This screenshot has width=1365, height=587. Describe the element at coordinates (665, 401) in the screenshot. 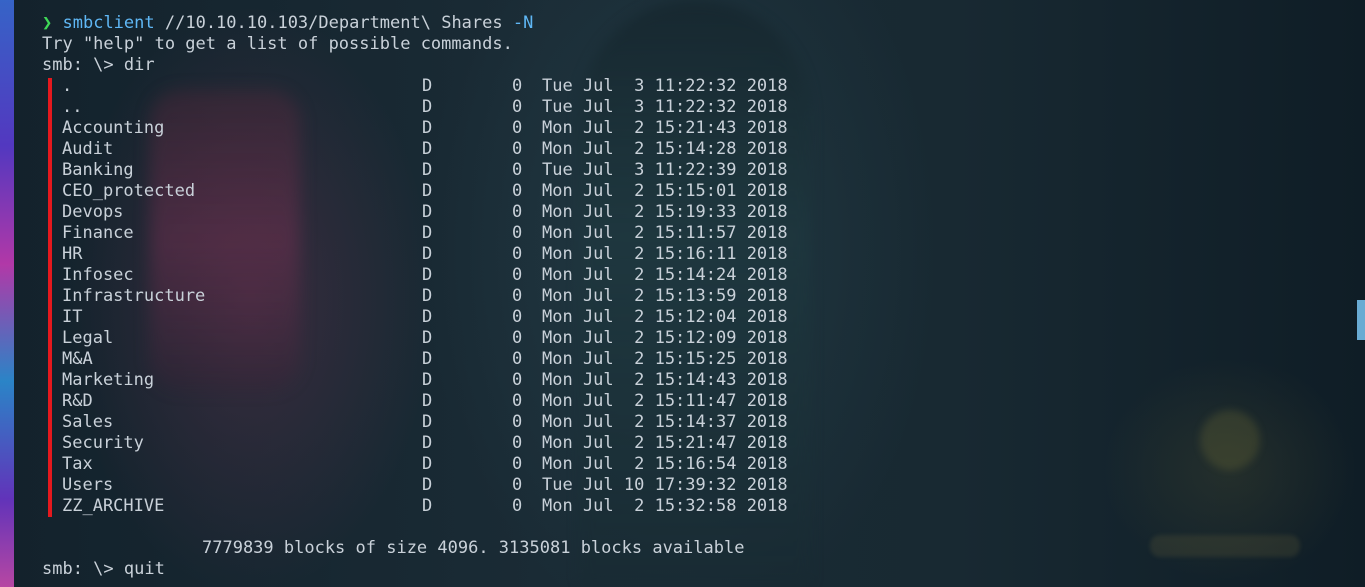

I see `entry-date: Mon Jul 2 15:11:47 2018` at that location.